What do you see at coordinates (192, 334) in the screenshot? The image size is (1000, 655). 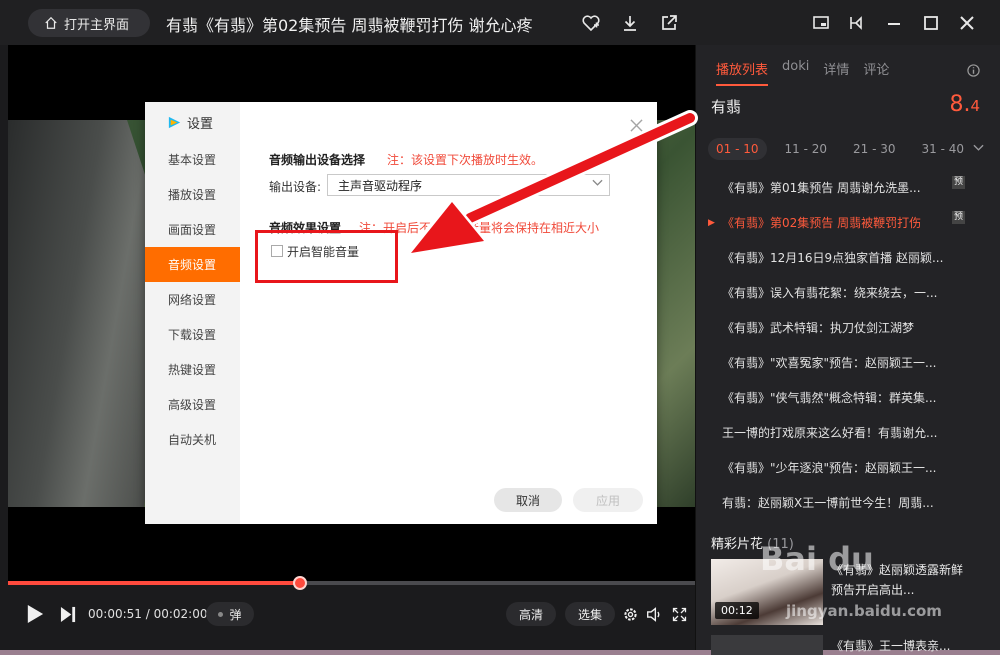 I see `nav-download-settings: 下载设置` at bounding box center [192, 334].